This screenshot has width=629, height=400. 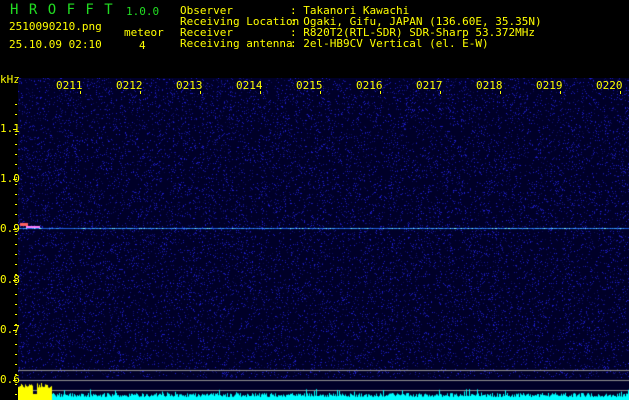 I want to click on info-label: Receiving antenna, so click(x=236, y=44).